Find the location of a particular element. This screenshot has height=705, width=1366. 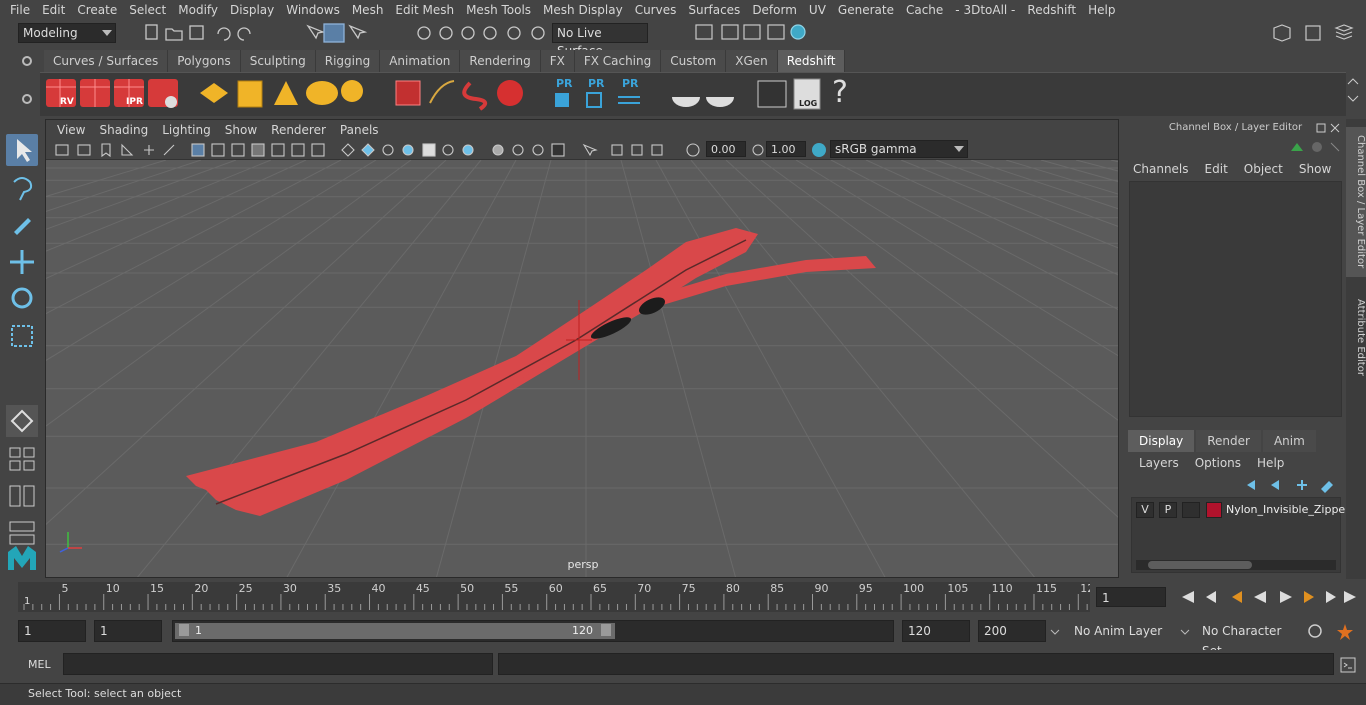

scene-start-field: 1 is located at coordinates (52, 631).